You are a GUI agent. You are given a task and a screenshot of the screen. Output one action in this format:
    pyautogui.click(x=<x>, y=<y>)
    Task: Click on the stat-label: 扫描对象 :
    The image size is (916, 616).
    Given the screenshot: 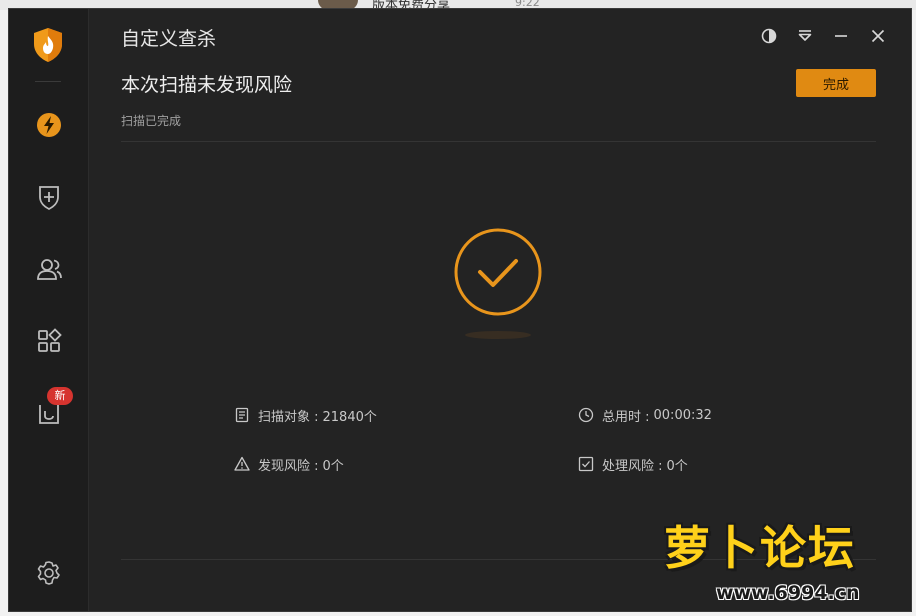 What is the action you would take?
    pyautogui.click(x=288, y=417)
    